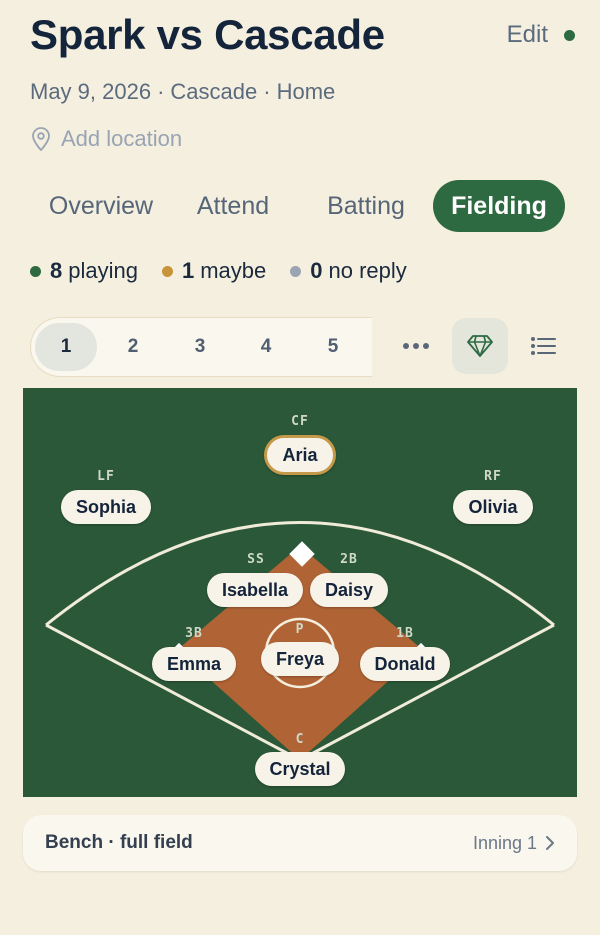 The width and height of the screenshot is (600, 935). I want to click on player-chip-ss: Isabella, so click(255, 590).